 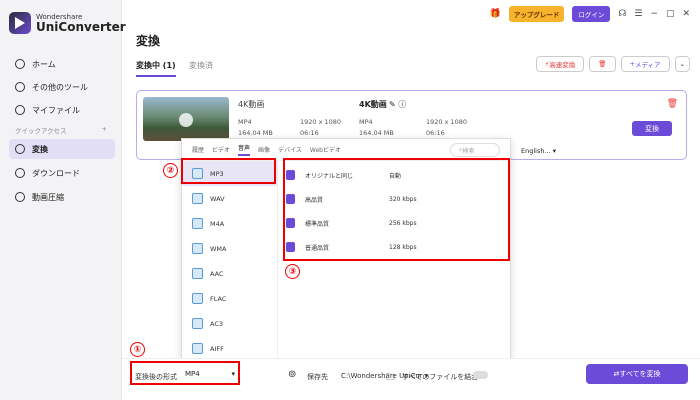 What do you see at coordinates (321, 122) in the screenshot?
I see `source-resolution: 1920 x 1080` at bounding box center [321, 122].